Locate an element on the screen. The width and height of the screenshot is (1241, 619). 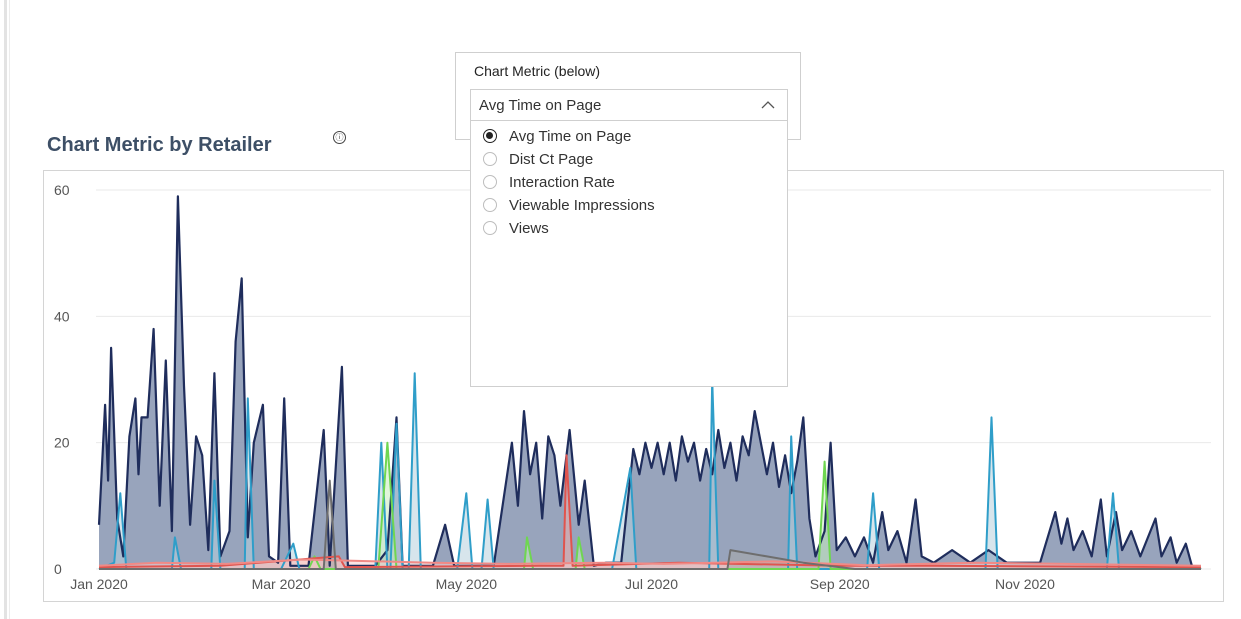
y-tick-label: 40 is located at coordinates (62, 316).